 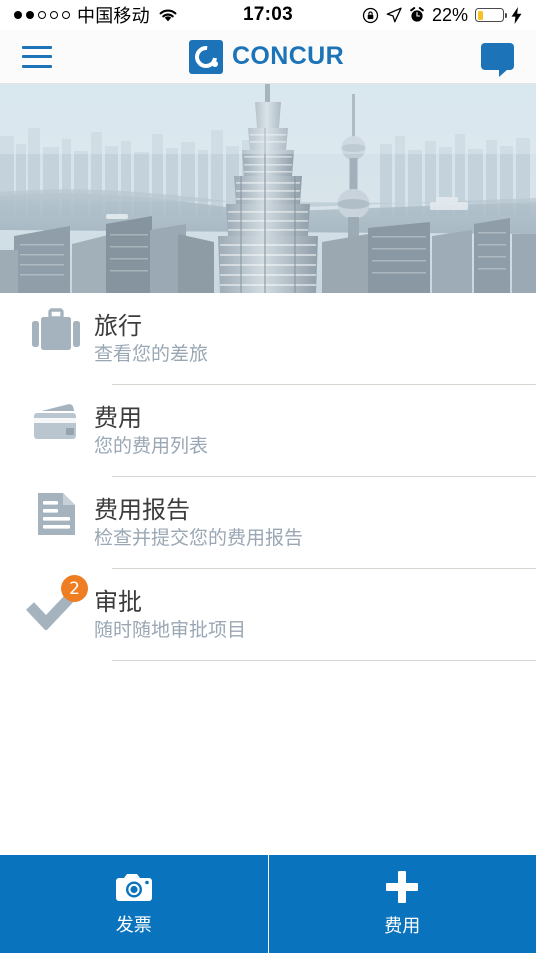 I want to click on hamburger-menu-icon, so click(x=37, y=56).